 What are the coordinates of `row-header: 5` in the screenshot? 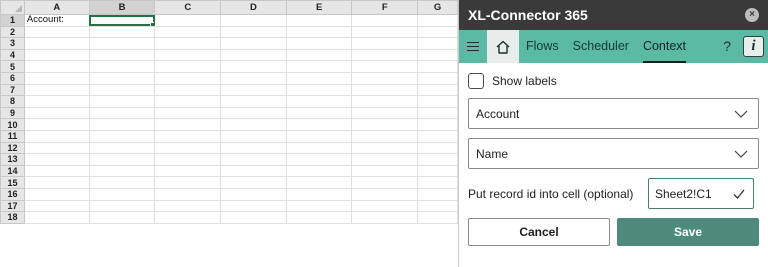 It's located at (12, 66).